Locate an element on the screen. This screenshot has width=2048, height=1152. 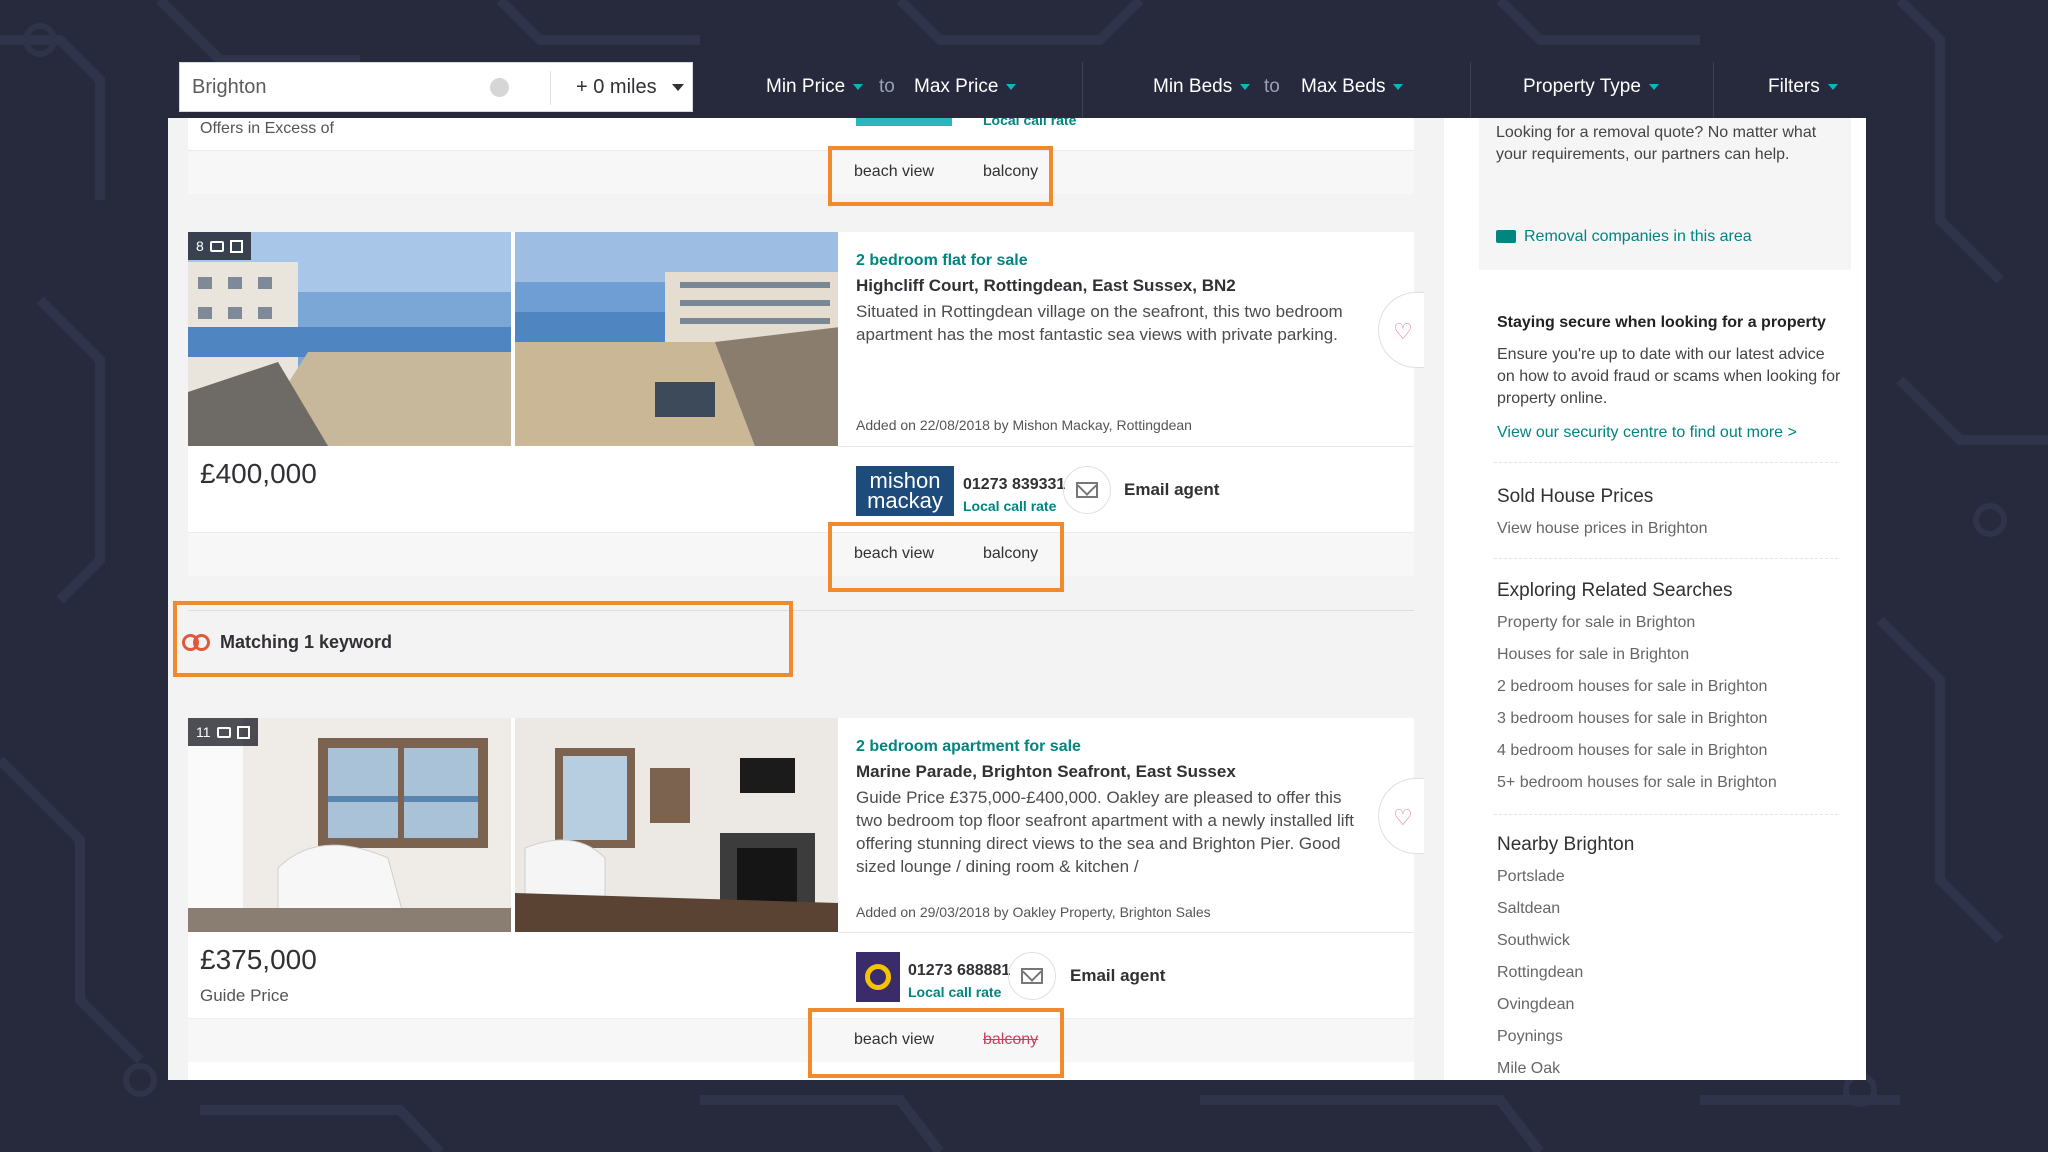
nearby-link: Portslade is located at coordinates (1531, 877).